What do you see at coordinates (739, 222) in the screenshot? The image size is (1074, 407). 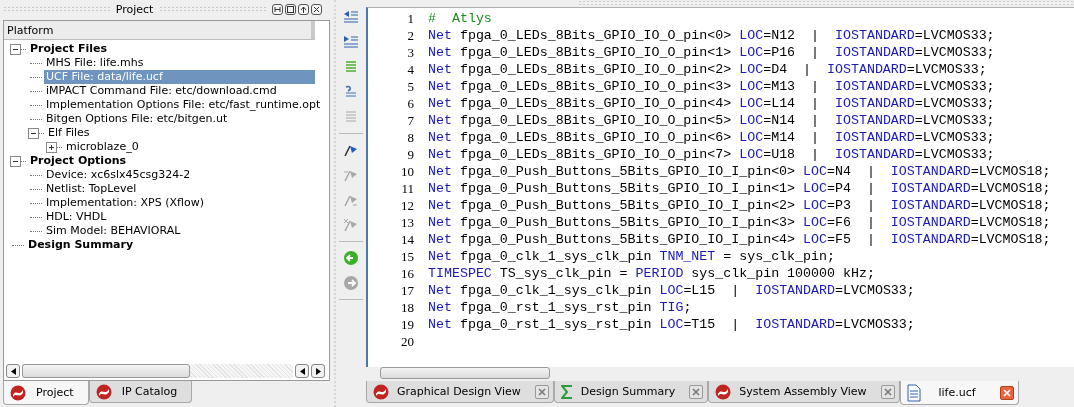 I see `code-line: Net fpga_0_Push_Buttons_5Bits_GPIO_IO_I_pin<3> LOC=F6 | IOSTANDARD=LVCMOS18;` at bounding box center [739, 222].